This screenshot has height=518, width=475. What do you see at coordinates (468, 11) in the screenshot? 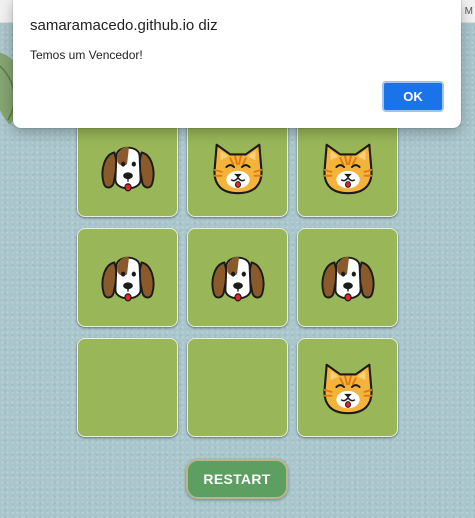
I see `top-right-text: M` at bounding box center [468, 11].